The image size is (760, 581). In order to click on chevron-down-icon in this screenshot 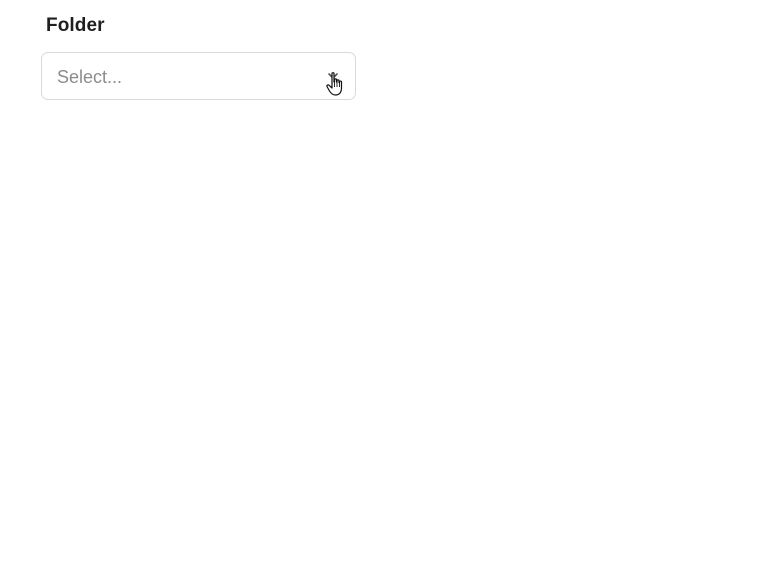, I will do `click(333, 76)`.